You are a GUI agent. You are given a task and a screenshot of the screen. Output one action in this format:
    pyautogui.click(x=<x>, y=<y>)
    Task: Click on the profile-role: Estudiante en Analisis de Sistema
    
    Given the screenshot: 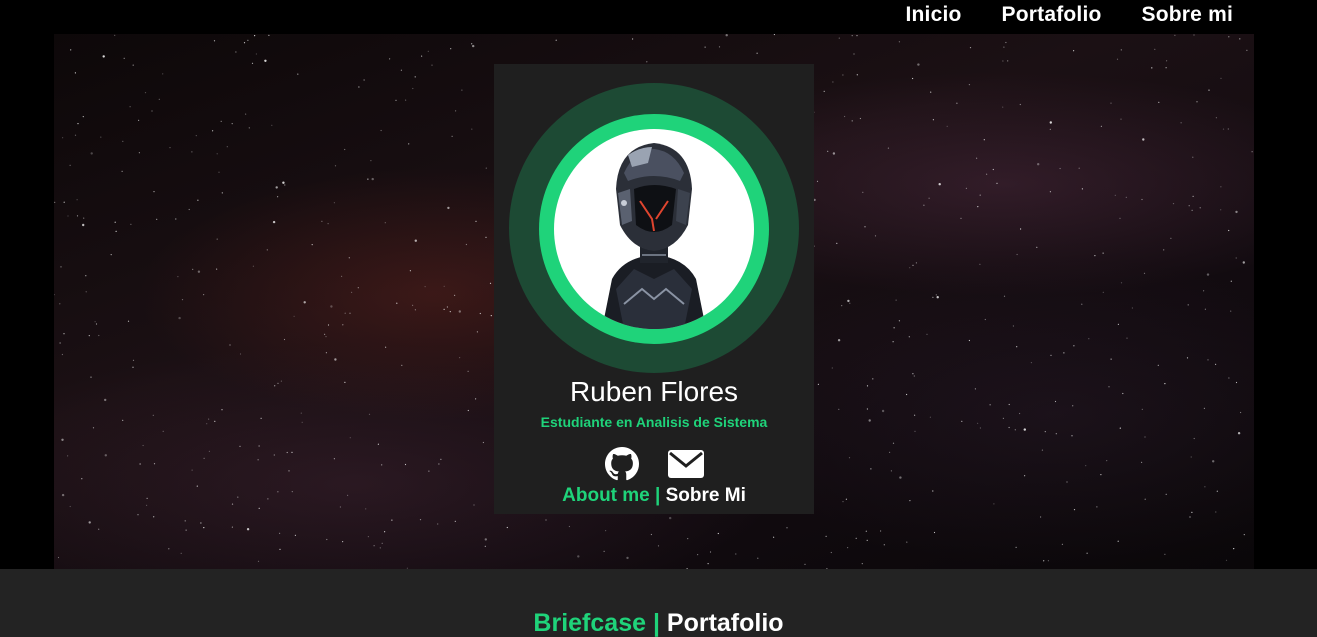 What is the action you would take?
    pyautogui.click(x=654, y=422)
    